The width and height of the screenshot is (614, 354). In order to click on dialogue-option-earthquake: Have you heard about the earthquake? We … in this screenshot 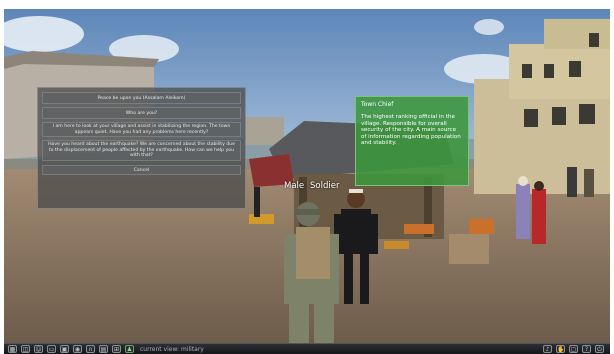, I will do `click(141, 150)`.